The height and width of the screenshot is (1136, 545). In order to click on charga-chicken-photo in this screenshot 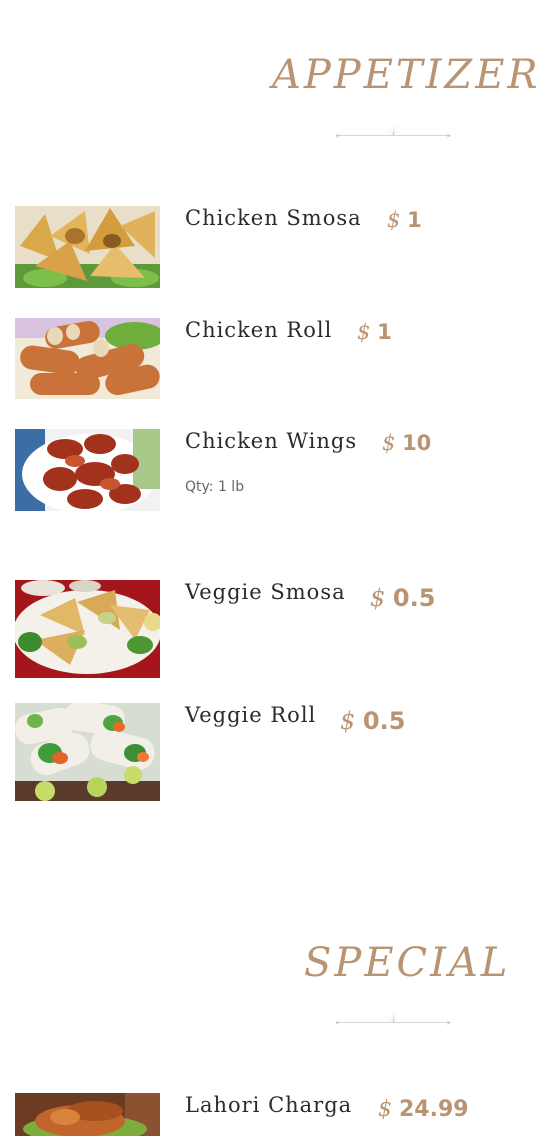, I will do `click(87, 1114)`.